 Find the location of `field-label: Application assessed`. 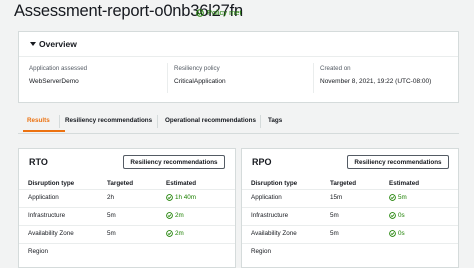

field-label: Application assessed is located at coordinates (58, 68).